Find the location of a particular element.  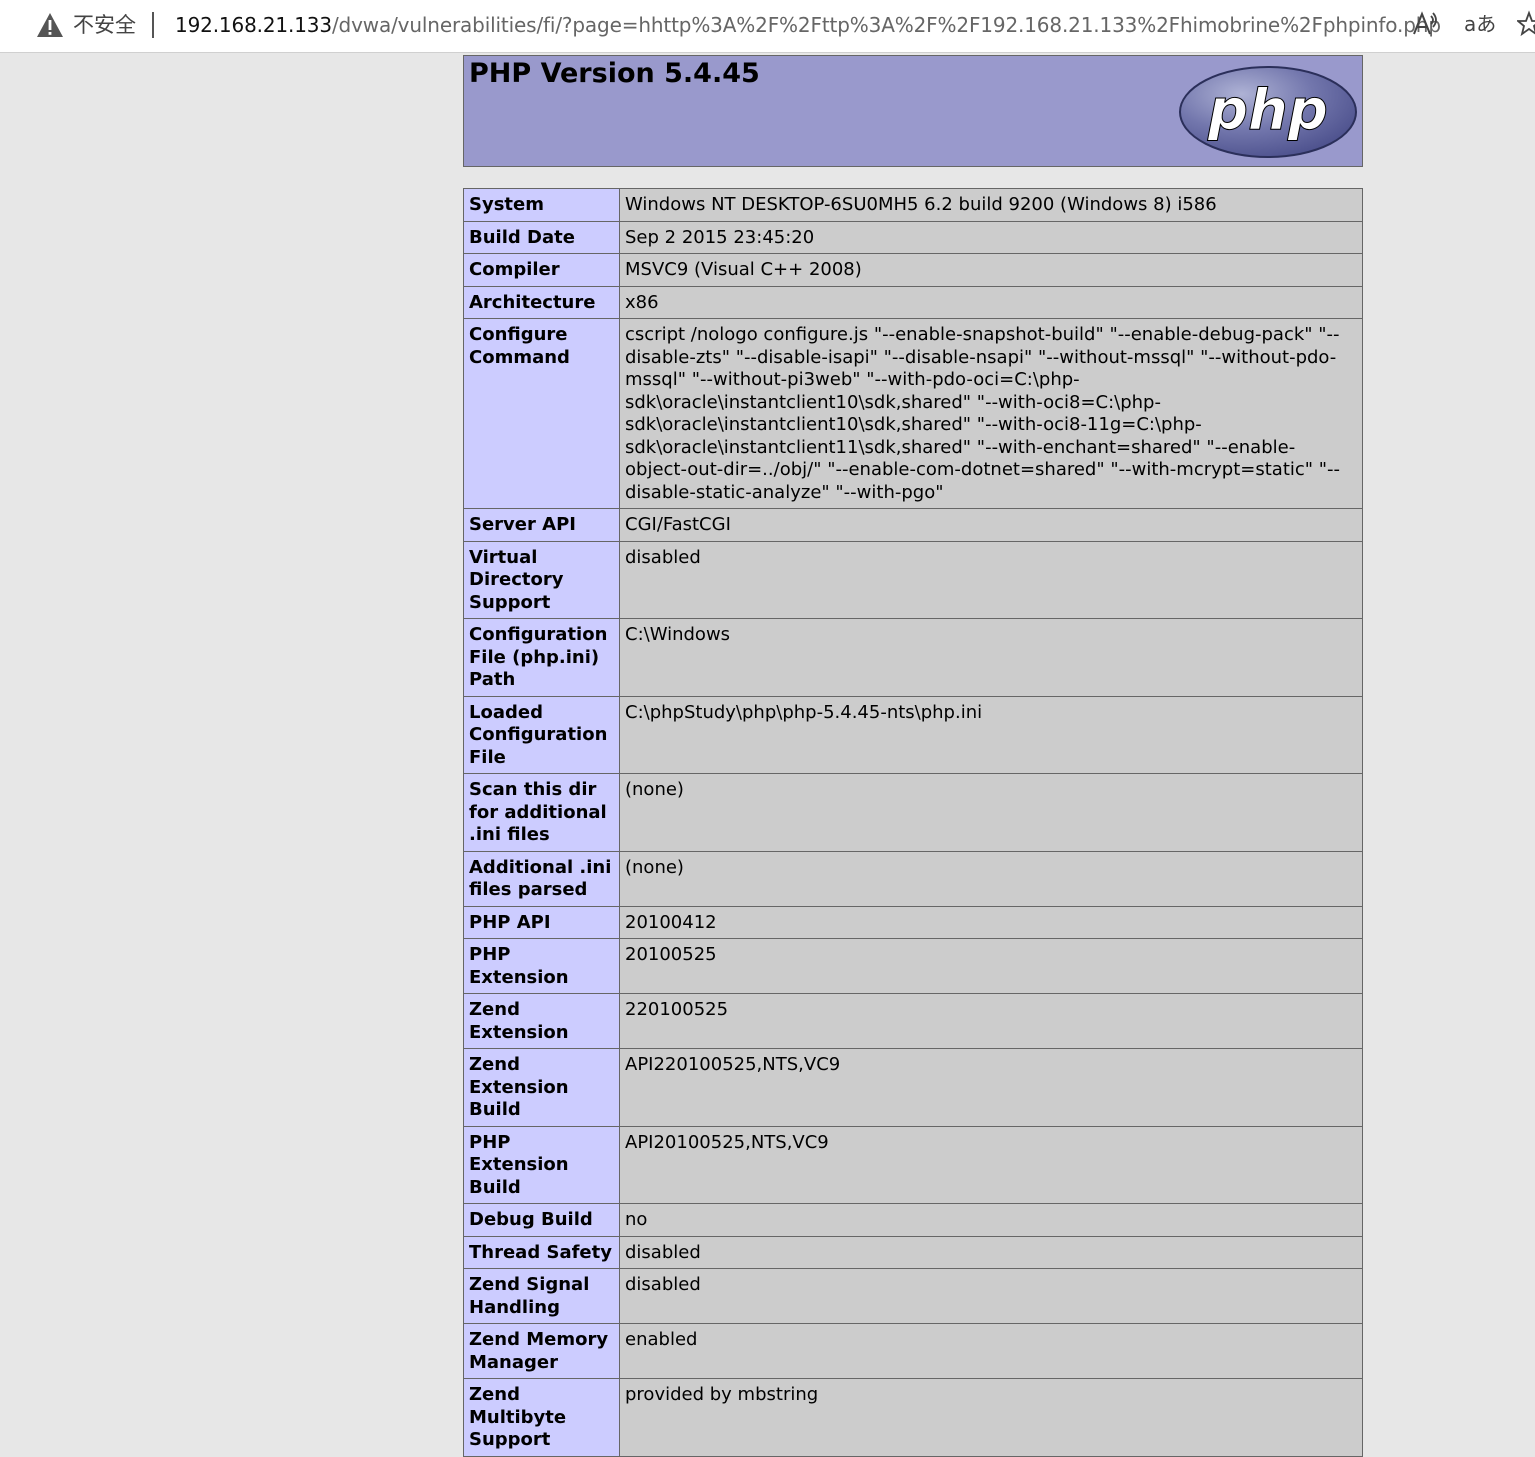

table-row: Compiler MSVC9 (Visual C++ 2008) is located at coordinates (913, 270).